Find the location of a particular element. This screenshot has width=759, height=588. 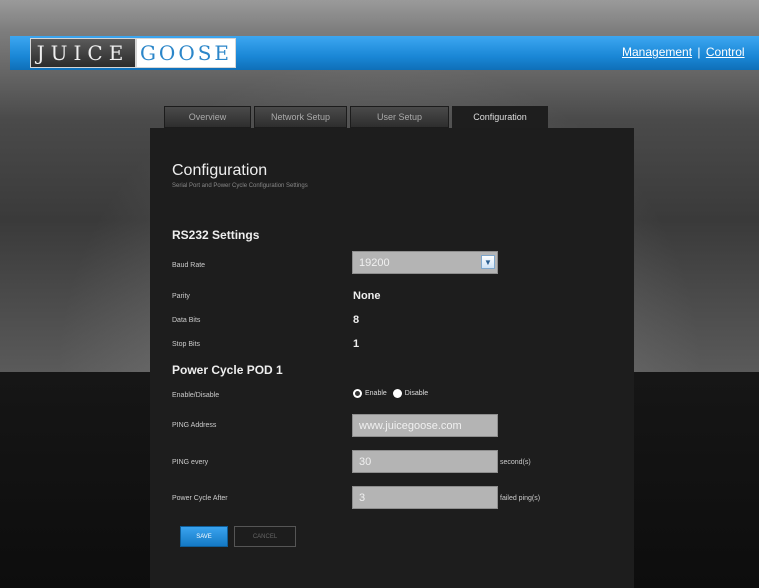

stop-bits-label: Stop Bits is located at coordinates (186, 344).